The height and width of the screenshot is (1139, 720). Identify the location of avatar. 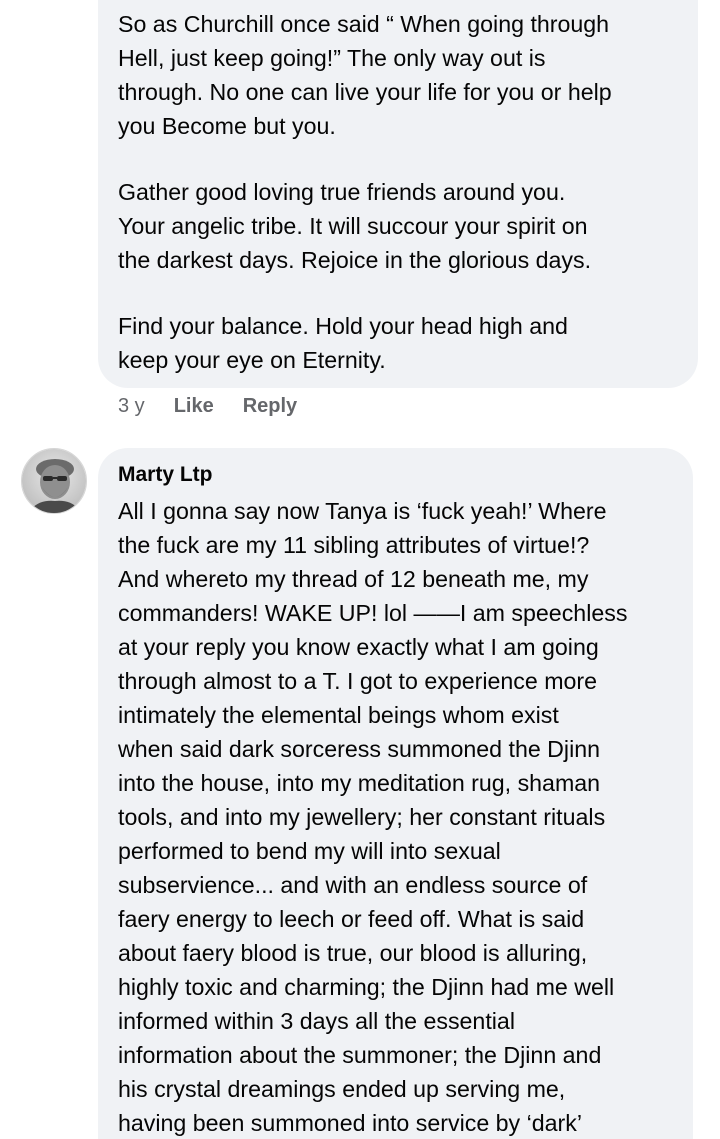
(54, 481).